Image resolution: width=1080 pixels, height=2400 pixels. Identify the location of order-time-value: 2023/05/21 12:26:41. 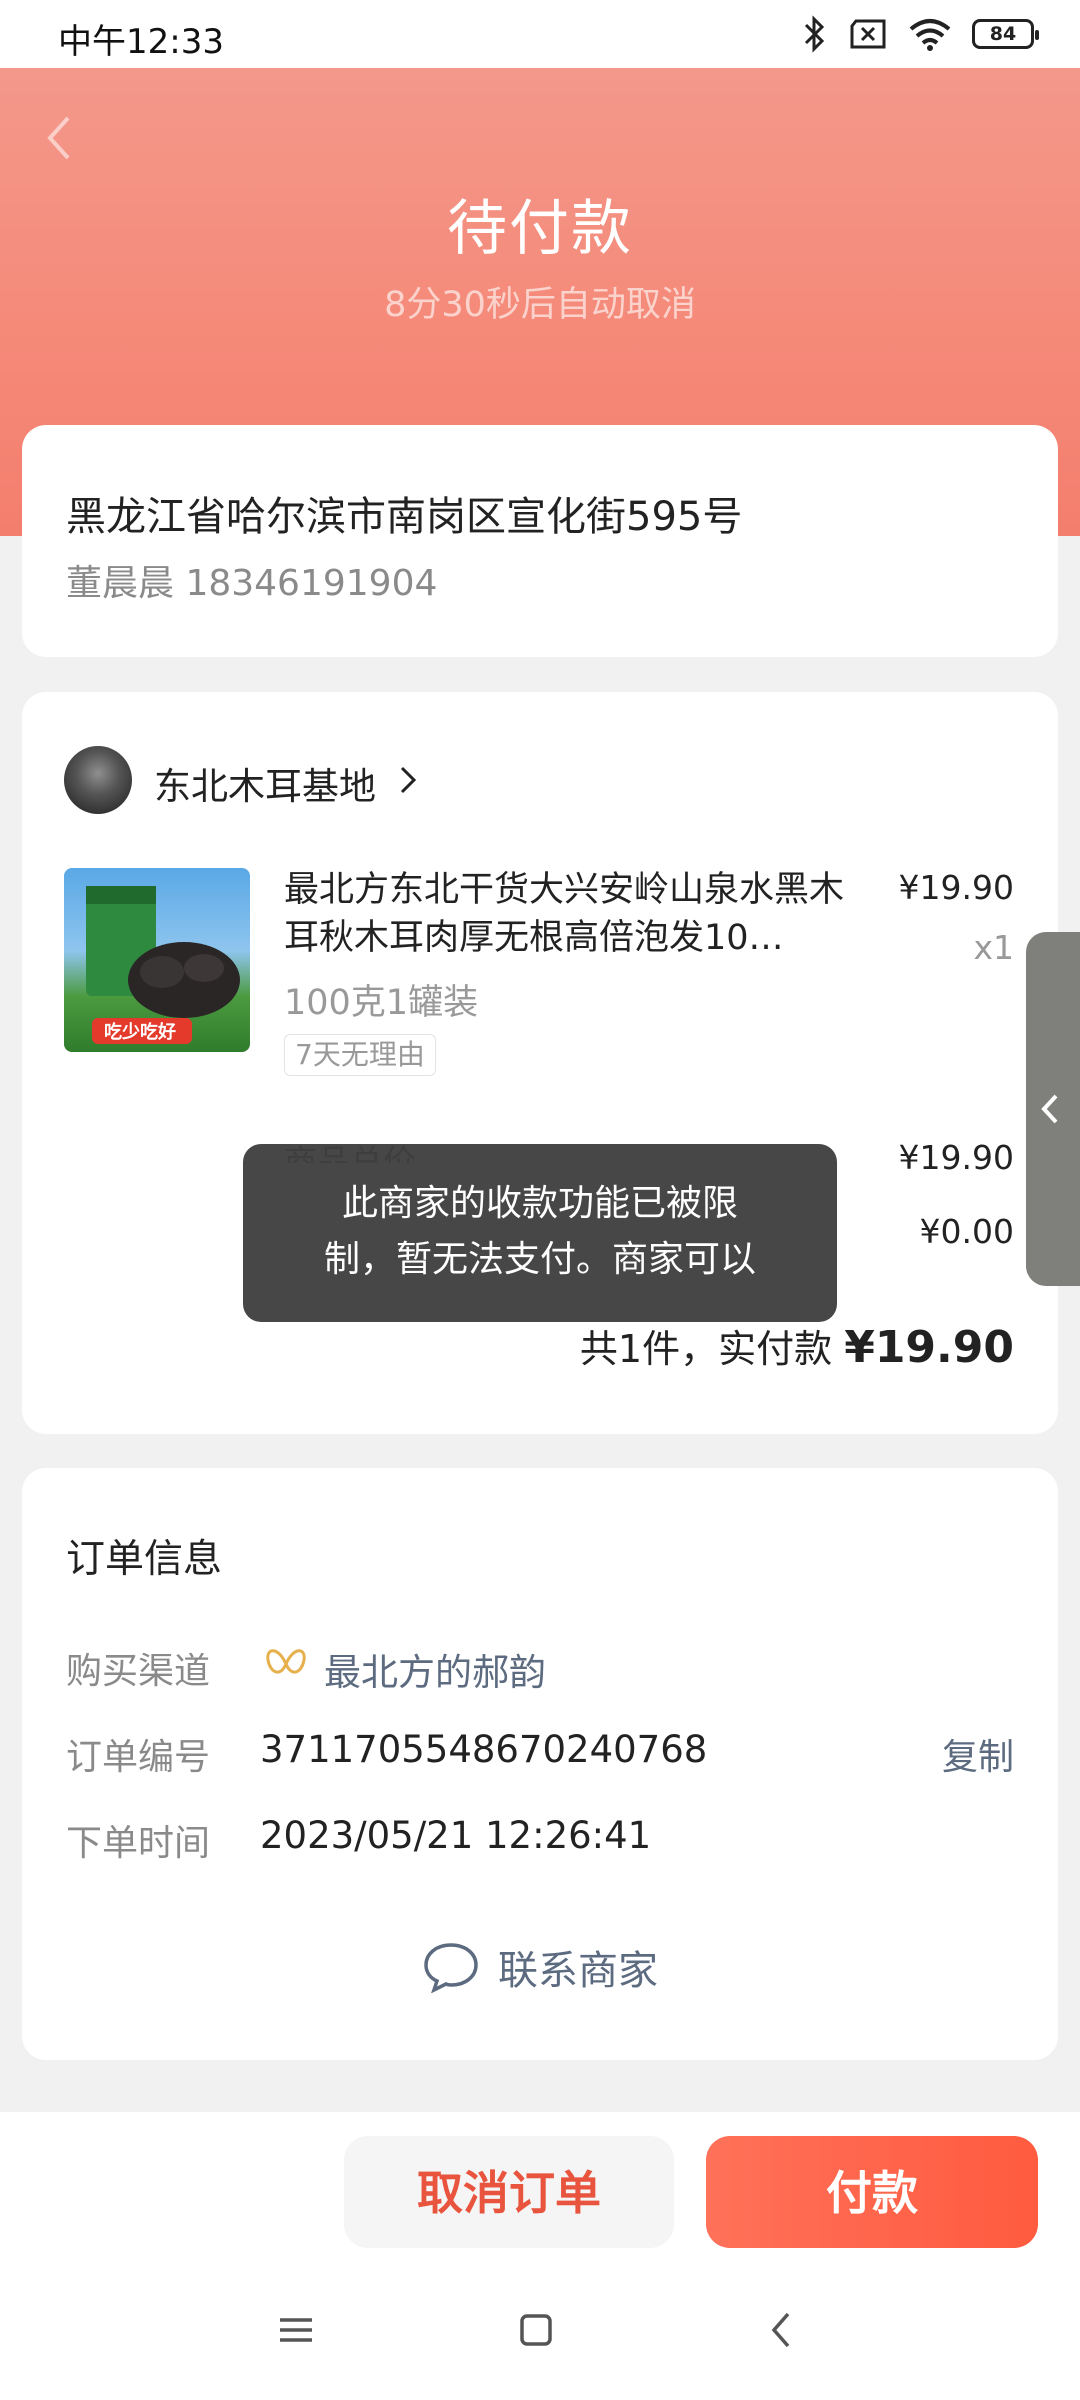
(456, 1835).